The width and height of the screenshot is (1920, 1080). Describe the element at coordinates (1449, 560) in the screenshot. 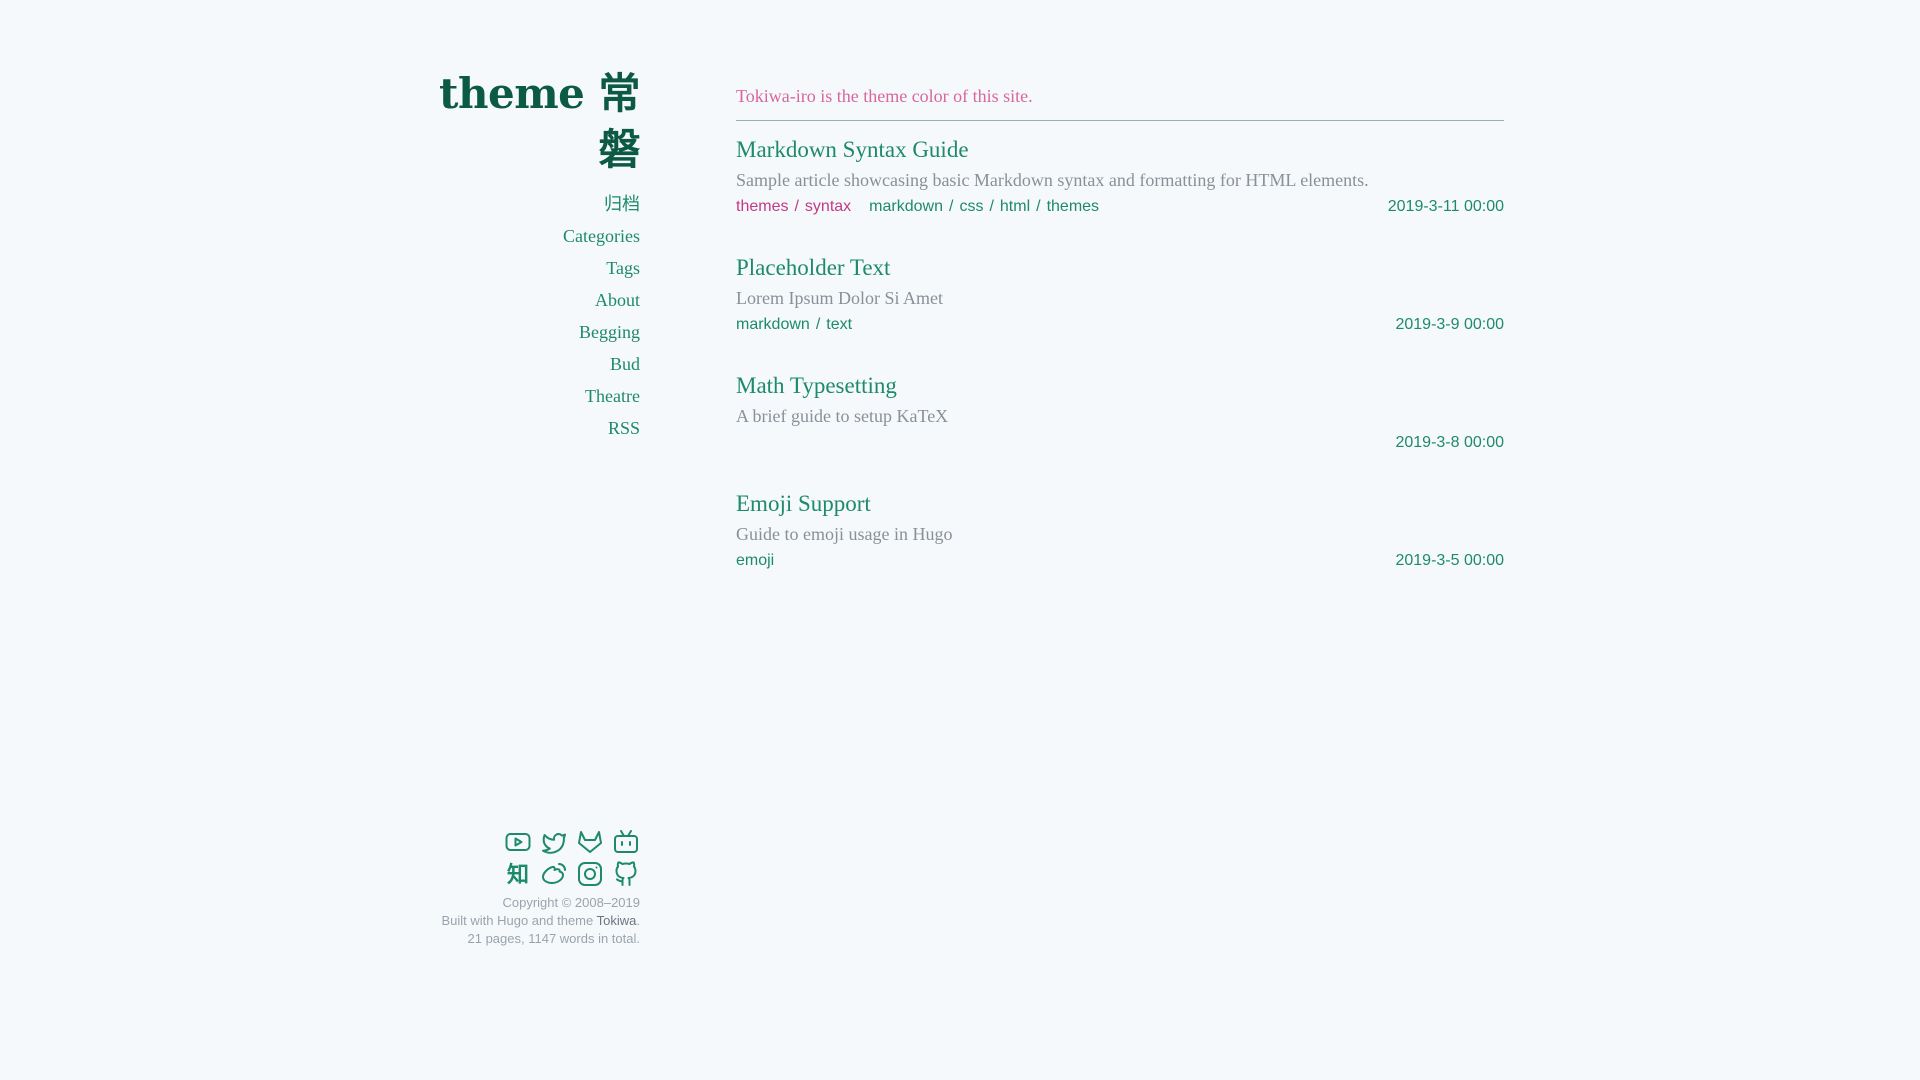

I see `post-date: 2019-3-5 00:00` at that location.